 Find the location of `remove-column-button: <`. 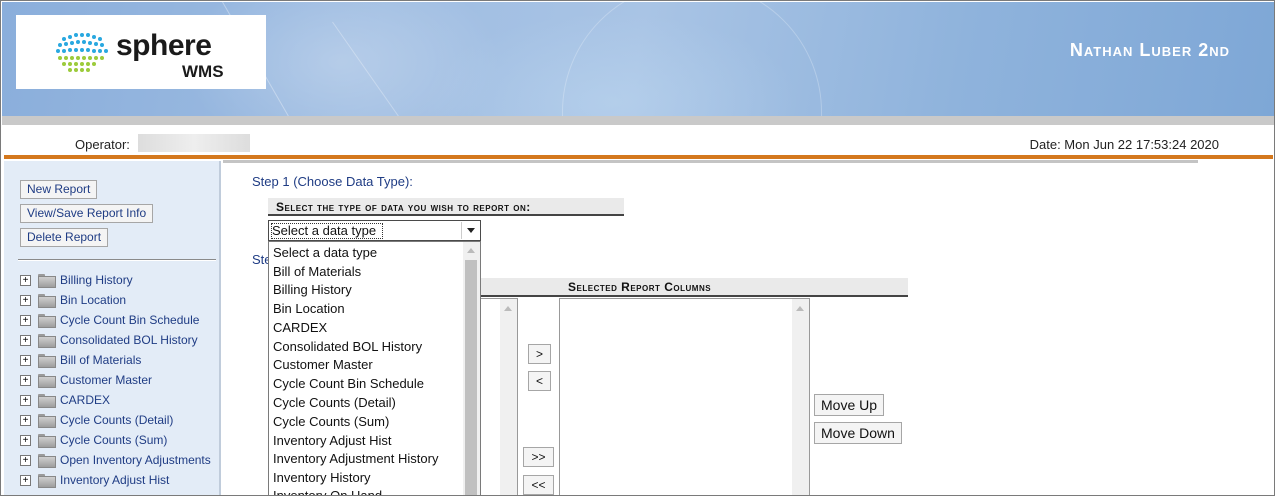

remove-column-button: < is located at coordinates (539, 381).